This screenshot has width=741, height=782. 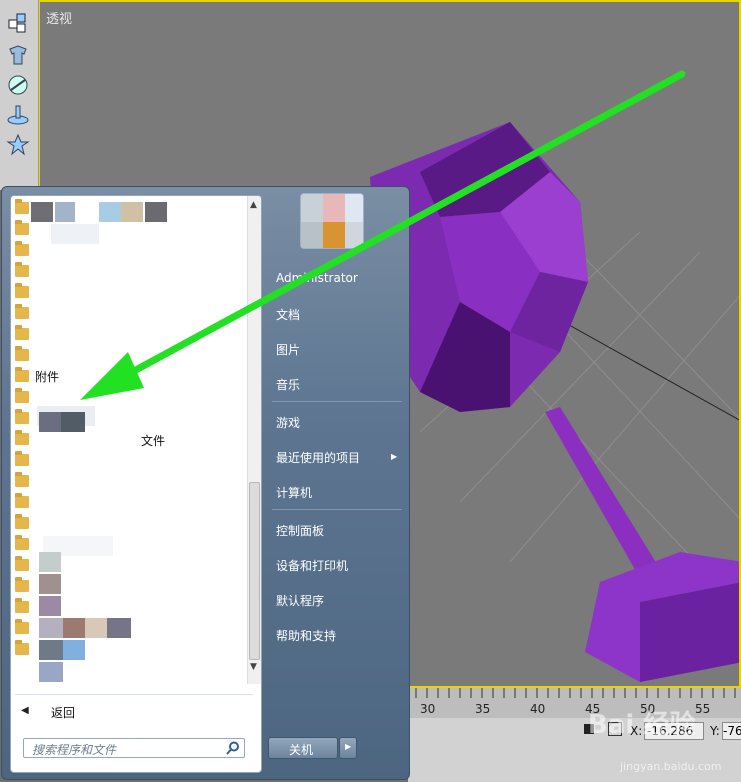 I want to click on watermark-logo: Bai 经验, so click(x=642, y=725).